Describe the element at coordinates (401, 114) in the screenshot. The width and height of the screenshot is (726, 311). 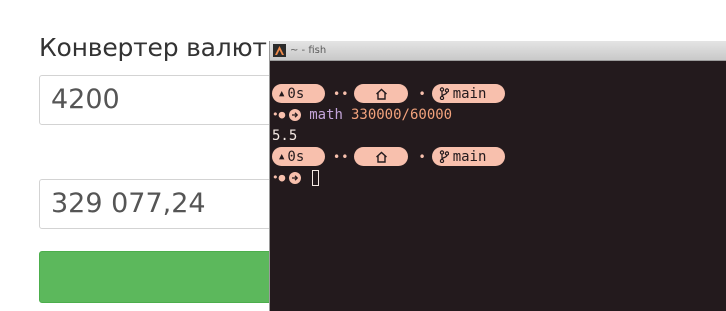
I see `command-args: 330000/60000` at that location.